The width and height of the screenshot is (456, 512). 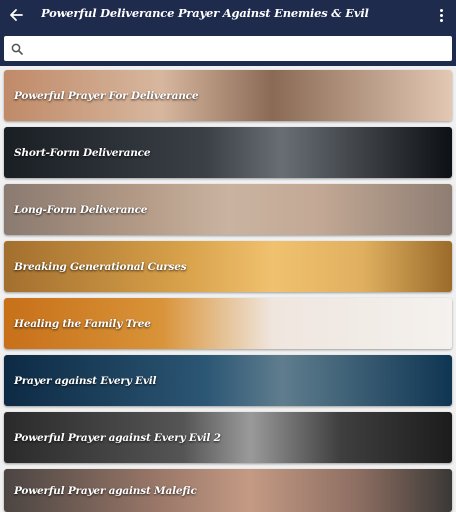 I want to click on list-item-label: Long-Form Deliverance, so click(x=81, y=209).